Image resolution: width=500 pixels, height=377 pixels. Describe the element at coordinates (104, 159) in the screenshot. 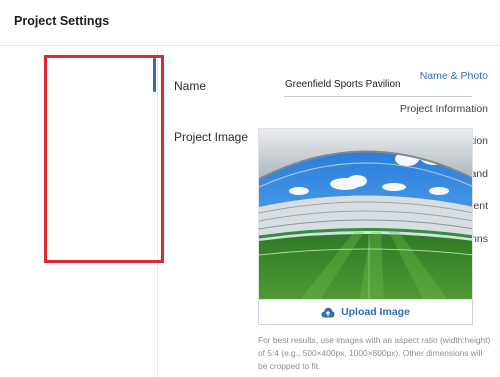

I see `sidebar-highlight-box` at that location.